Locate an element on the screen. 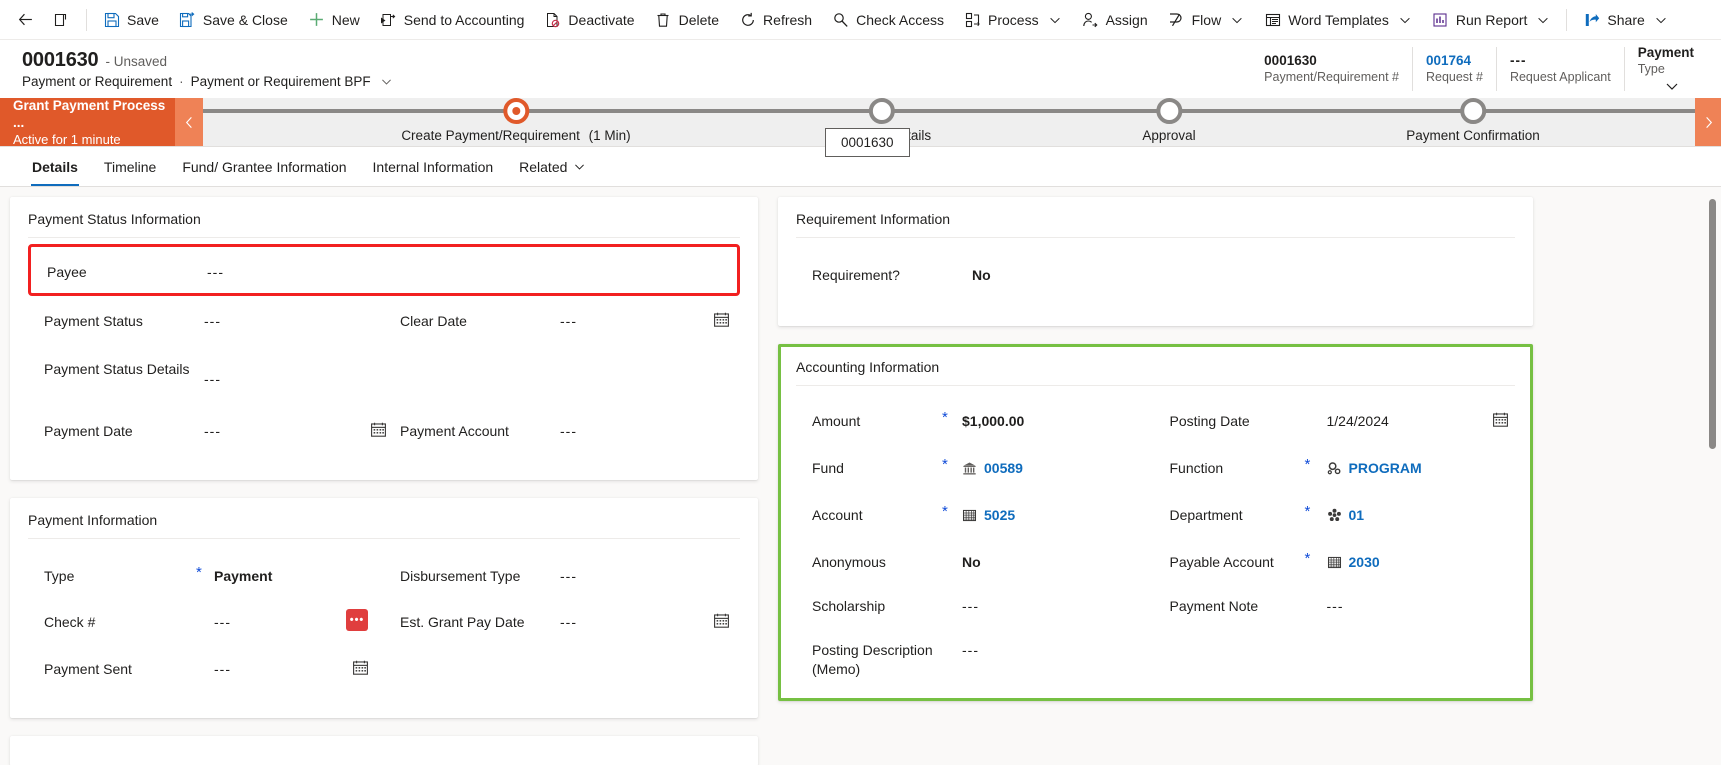  back-button is located at coordinates (25, 20).